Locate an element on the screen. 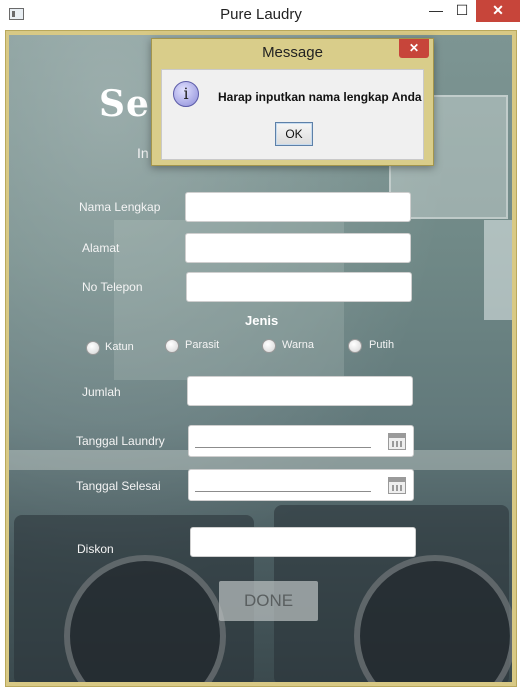 Image resolution: width=522 pixels, height=692 pixels. dialog-message: Harap inputkan nama lengkap Anda is located at coordinates (320, 97).